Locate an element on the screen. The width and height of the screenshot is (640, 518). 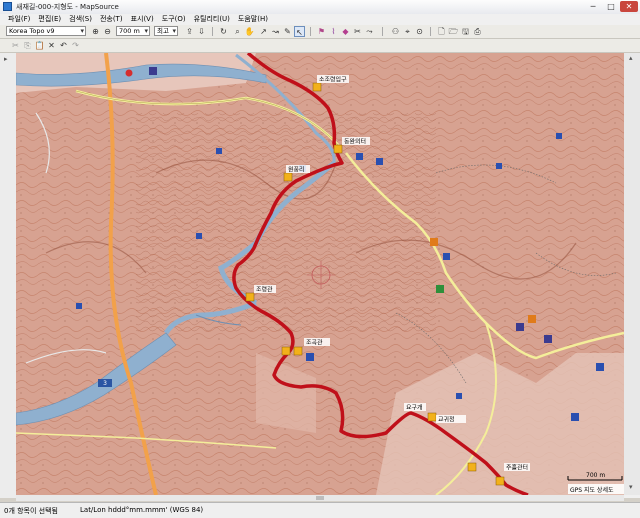
svg-text: 원풍리 is located at coordinates (296, 170).